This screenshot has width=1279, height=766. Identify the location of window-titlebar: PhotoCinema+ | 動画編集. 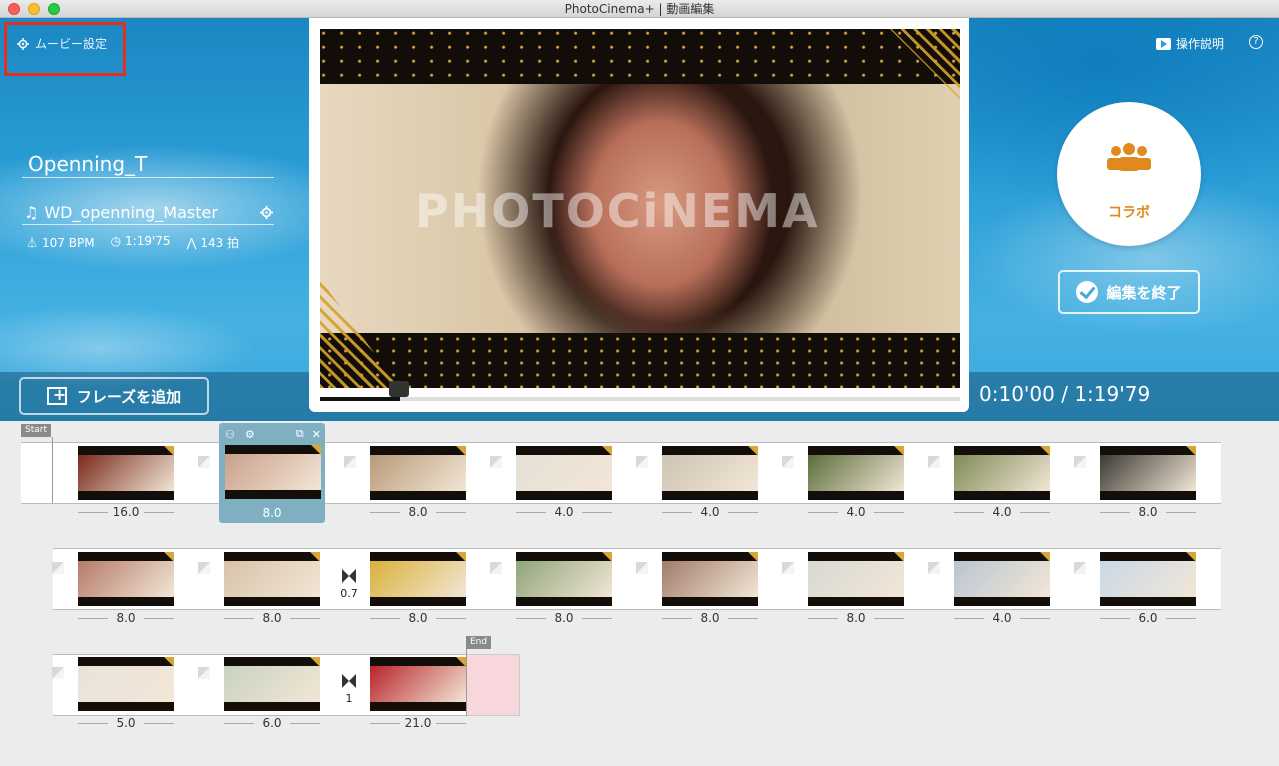
(639, 9).